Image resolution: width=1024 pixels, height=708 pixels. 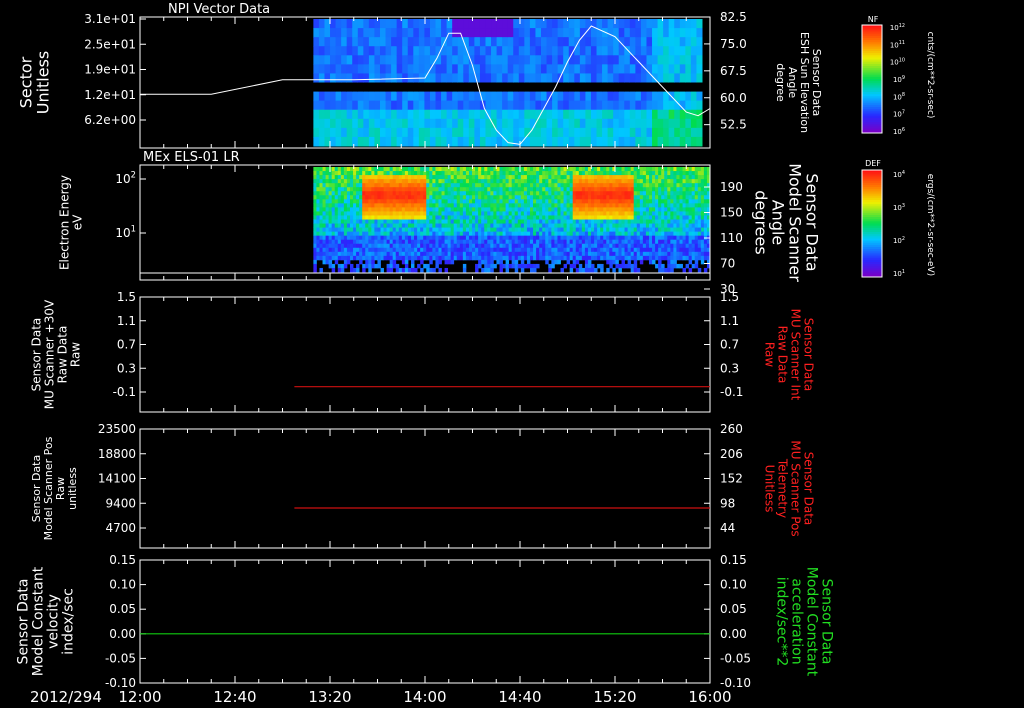 I want to click on colorbar-tick-label: 101, so click(x=899, y=273).